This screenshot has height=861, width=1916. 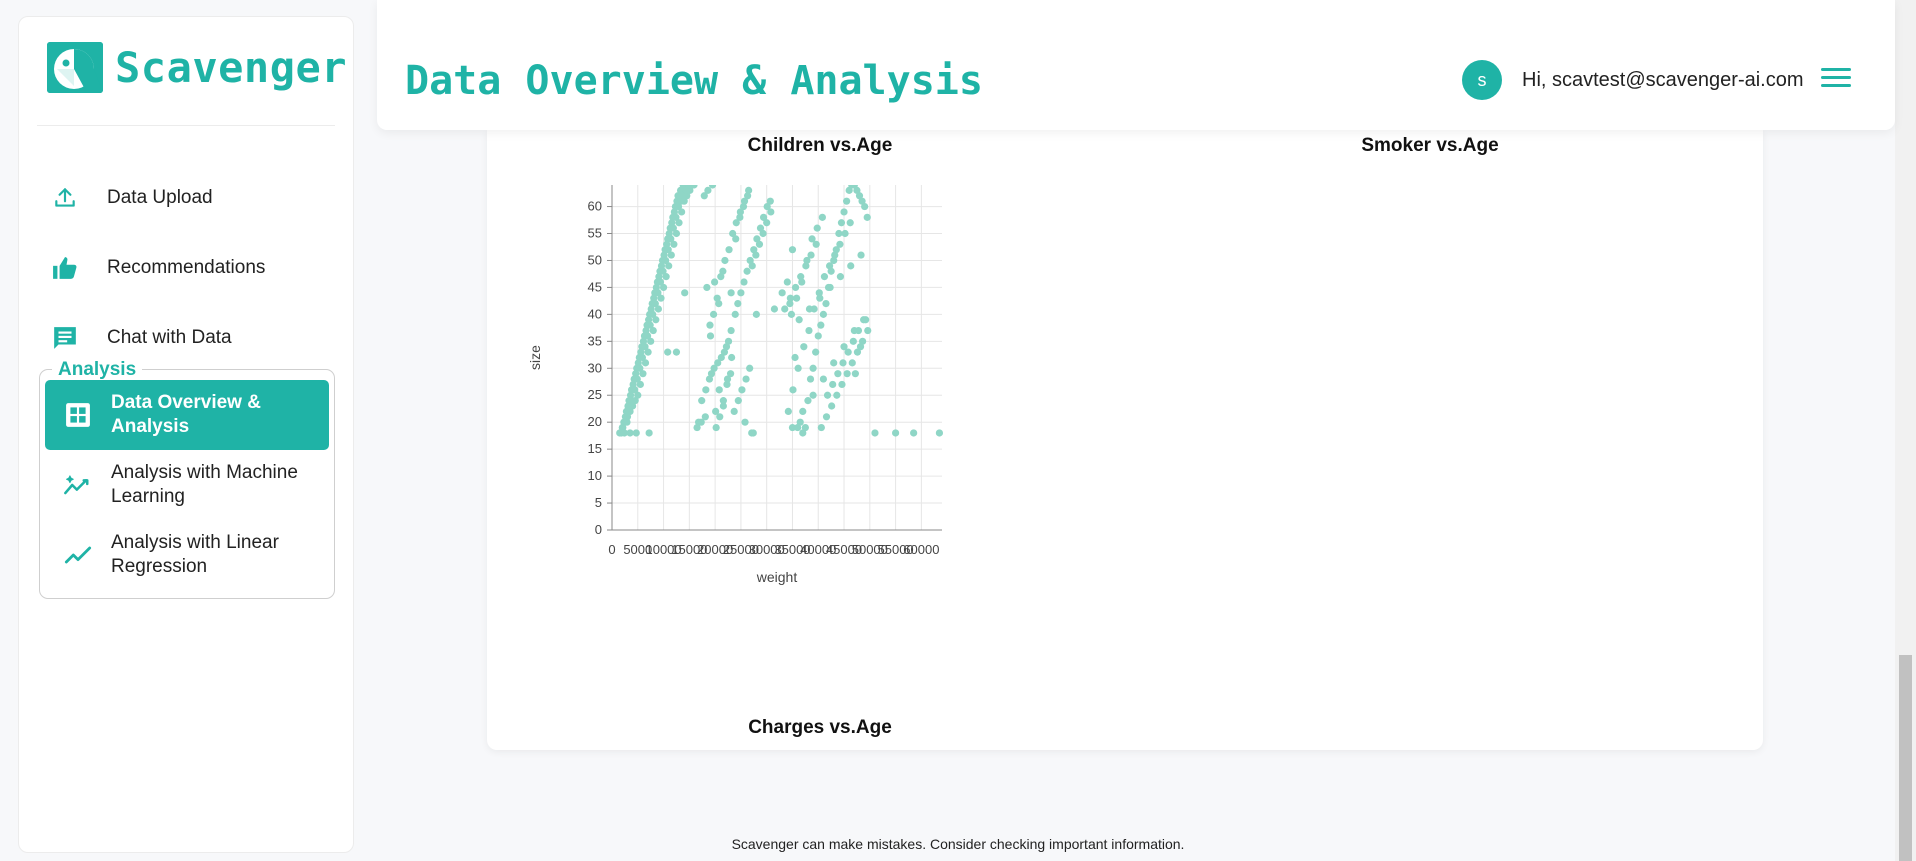 What do you see at coordinates (1482, 80) in the screenshot?
I see `user-avatar: s` at bounding box center [1482, 80].